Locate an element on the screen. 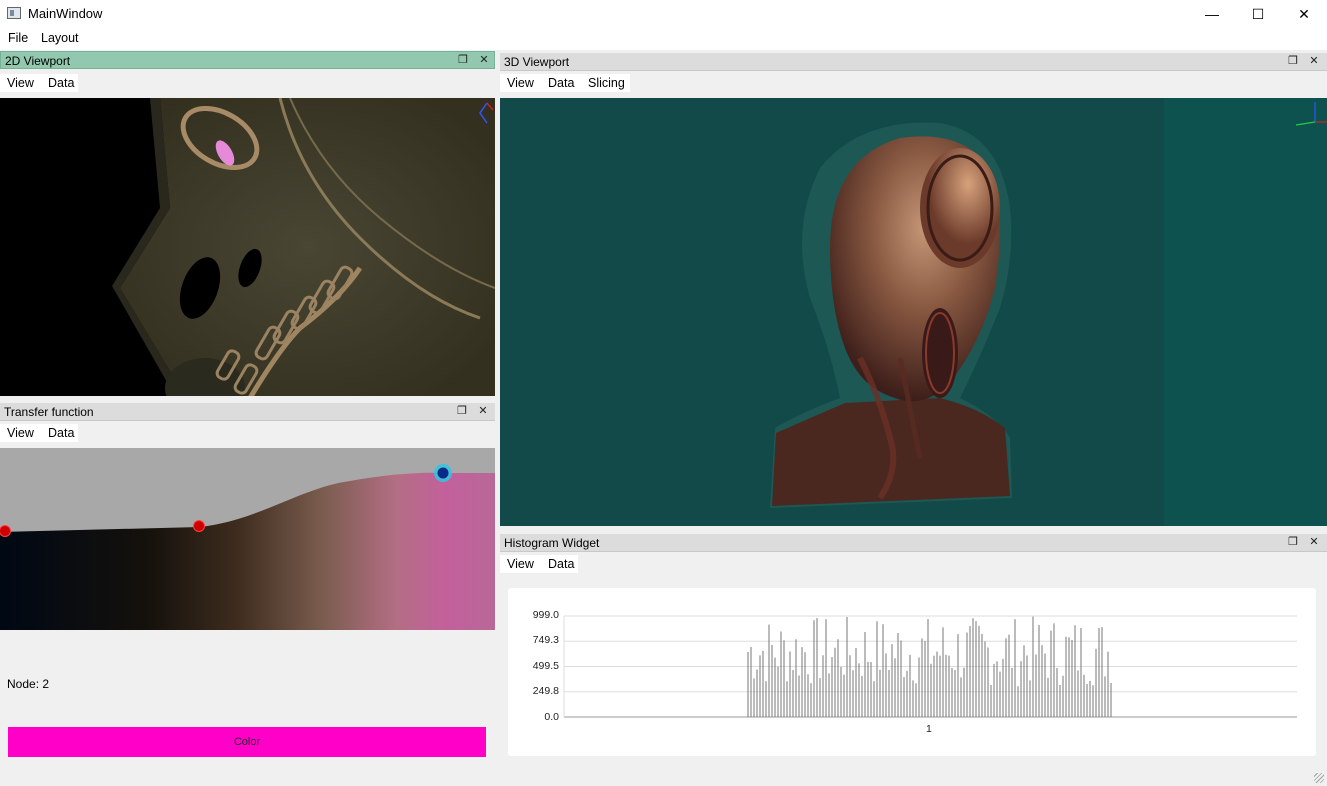  viewport2d-title: 2D Viewport is located at coordinates (38, 61).